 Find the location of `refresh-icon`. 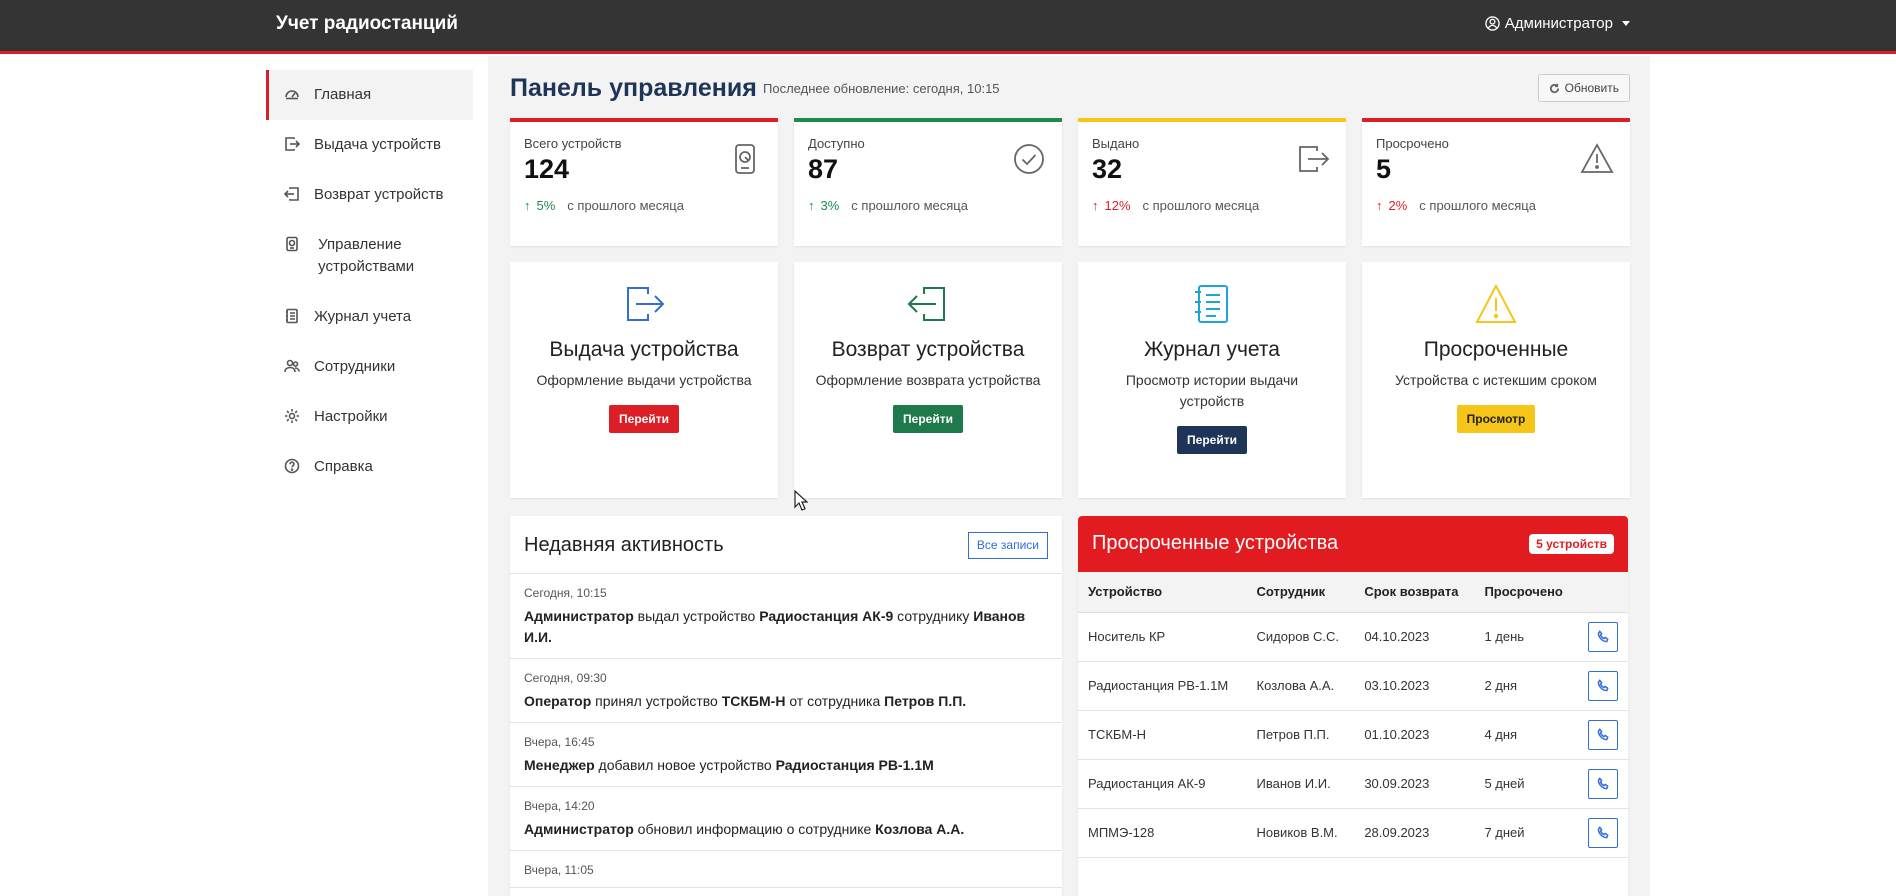

refresh-icon is located at coordinates (1554, 88).